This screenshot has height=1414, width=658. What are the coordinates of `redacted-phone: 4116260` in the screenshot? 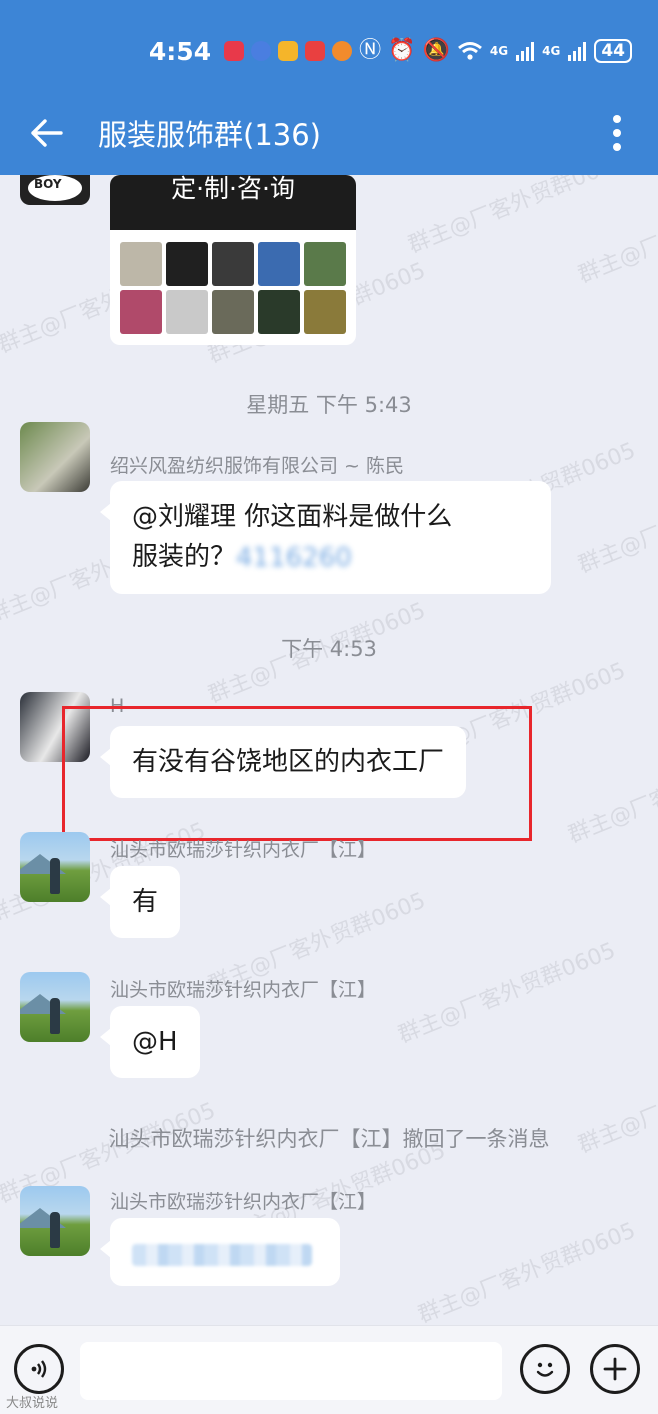 It's located at (294, 557).